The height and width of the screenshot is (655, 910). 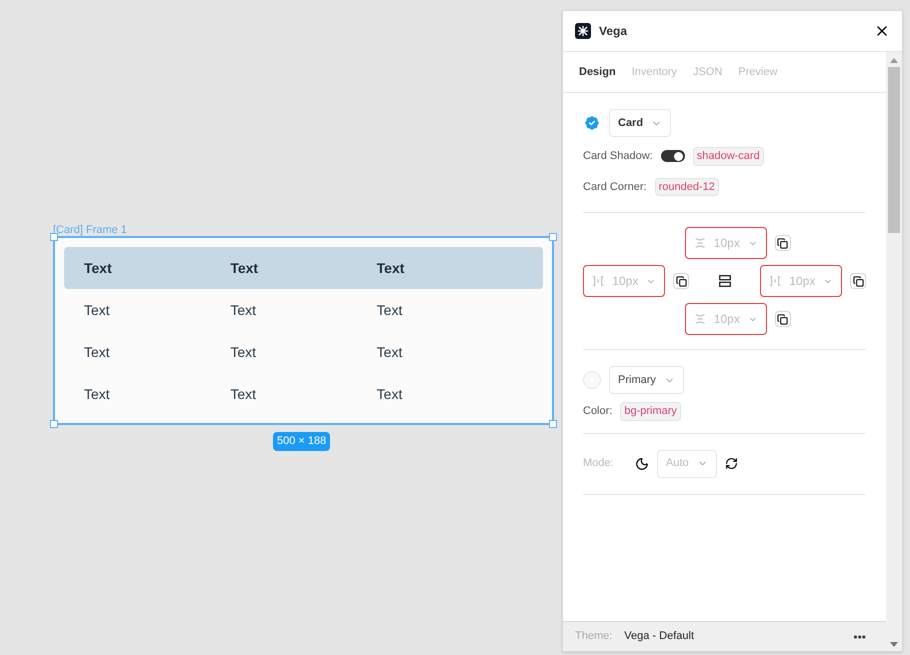 I want to click on scroll-down-icon, so click(x=894, y=644).